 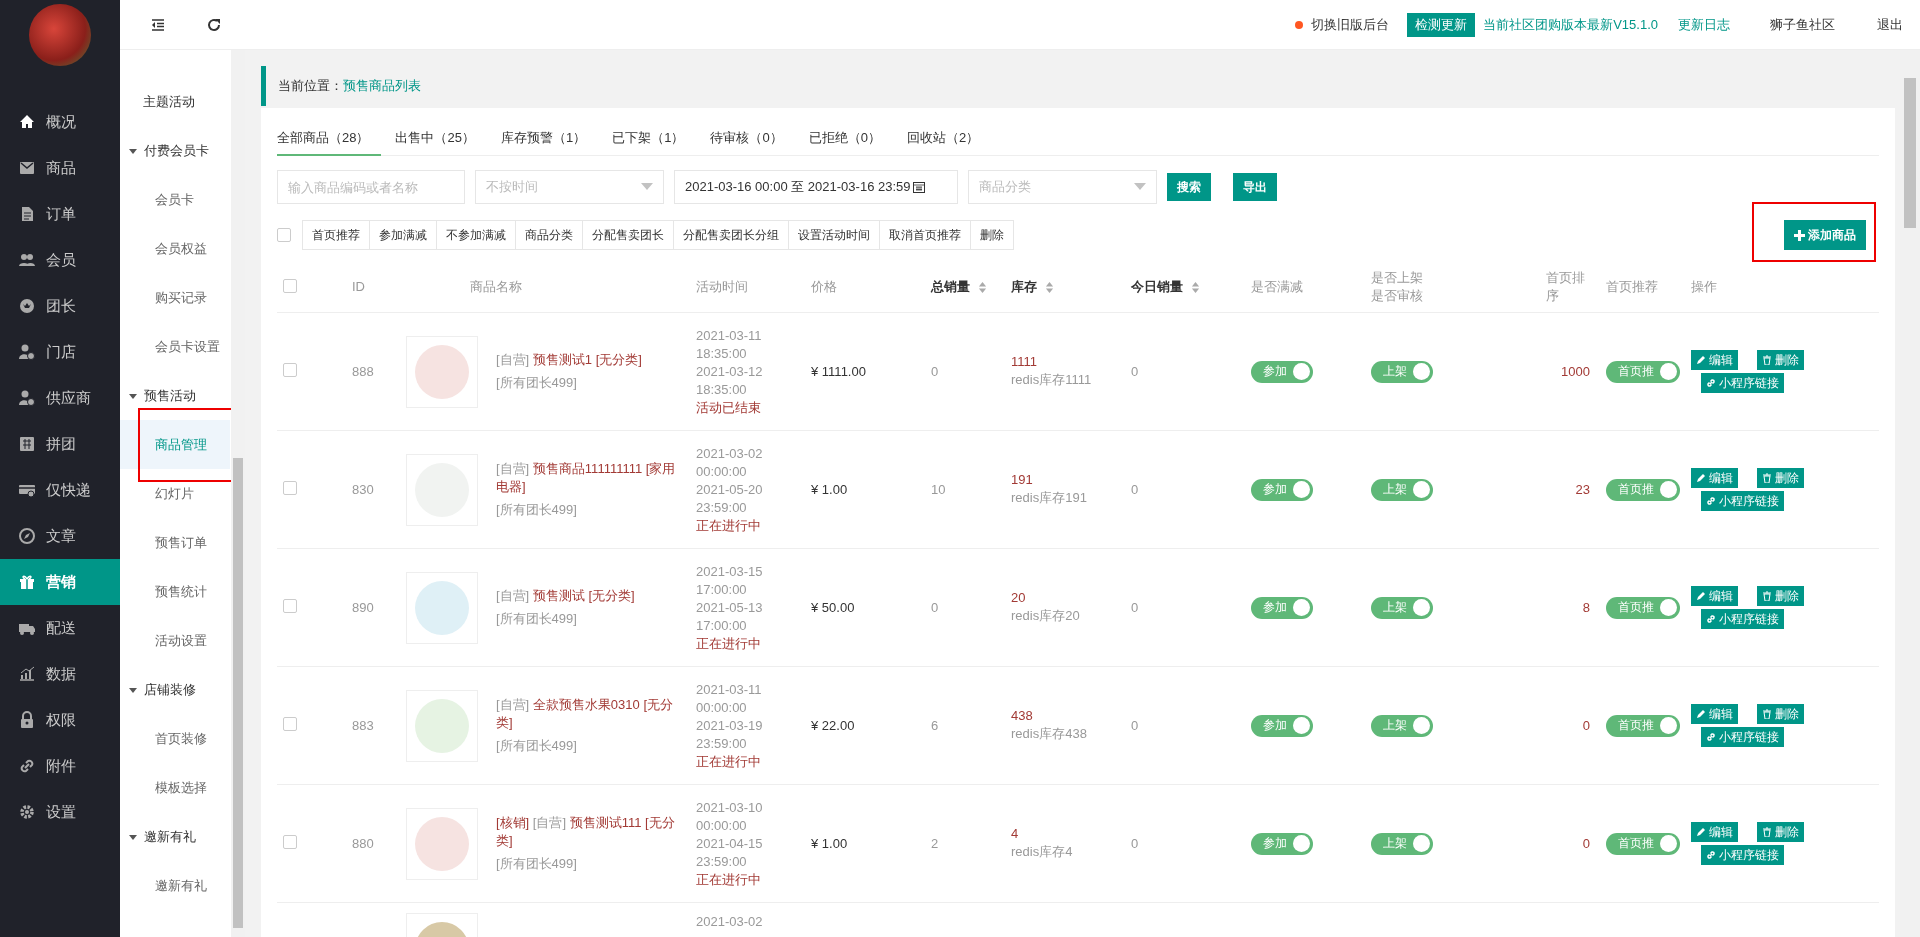 What do you see at coordinates (27, 306) in the screenshot?
I see `crown-icon` at bounding box center [27, 306].